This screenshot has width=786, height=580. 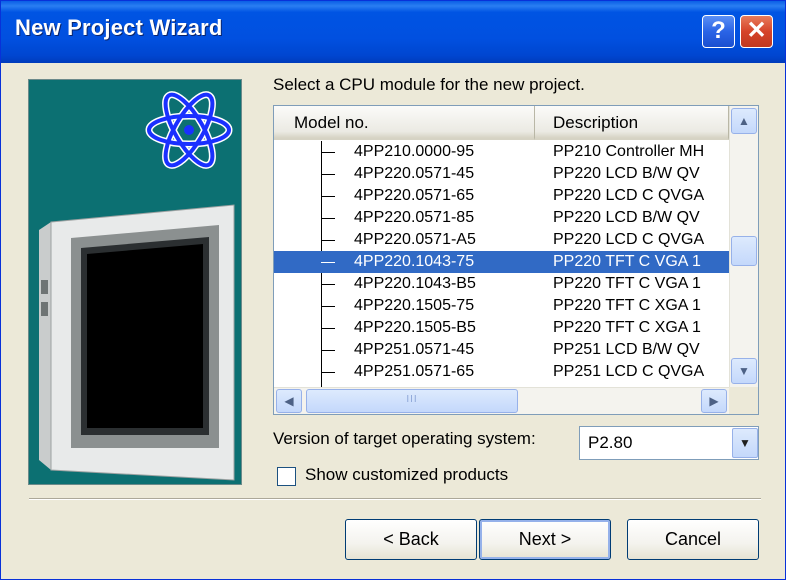 What do you see at coordinates (501, 350) in the screenshot?
I see `table-row: 4PP251.0571-45 PP251 LCD B/W QV` at bounding box center [501, 350].